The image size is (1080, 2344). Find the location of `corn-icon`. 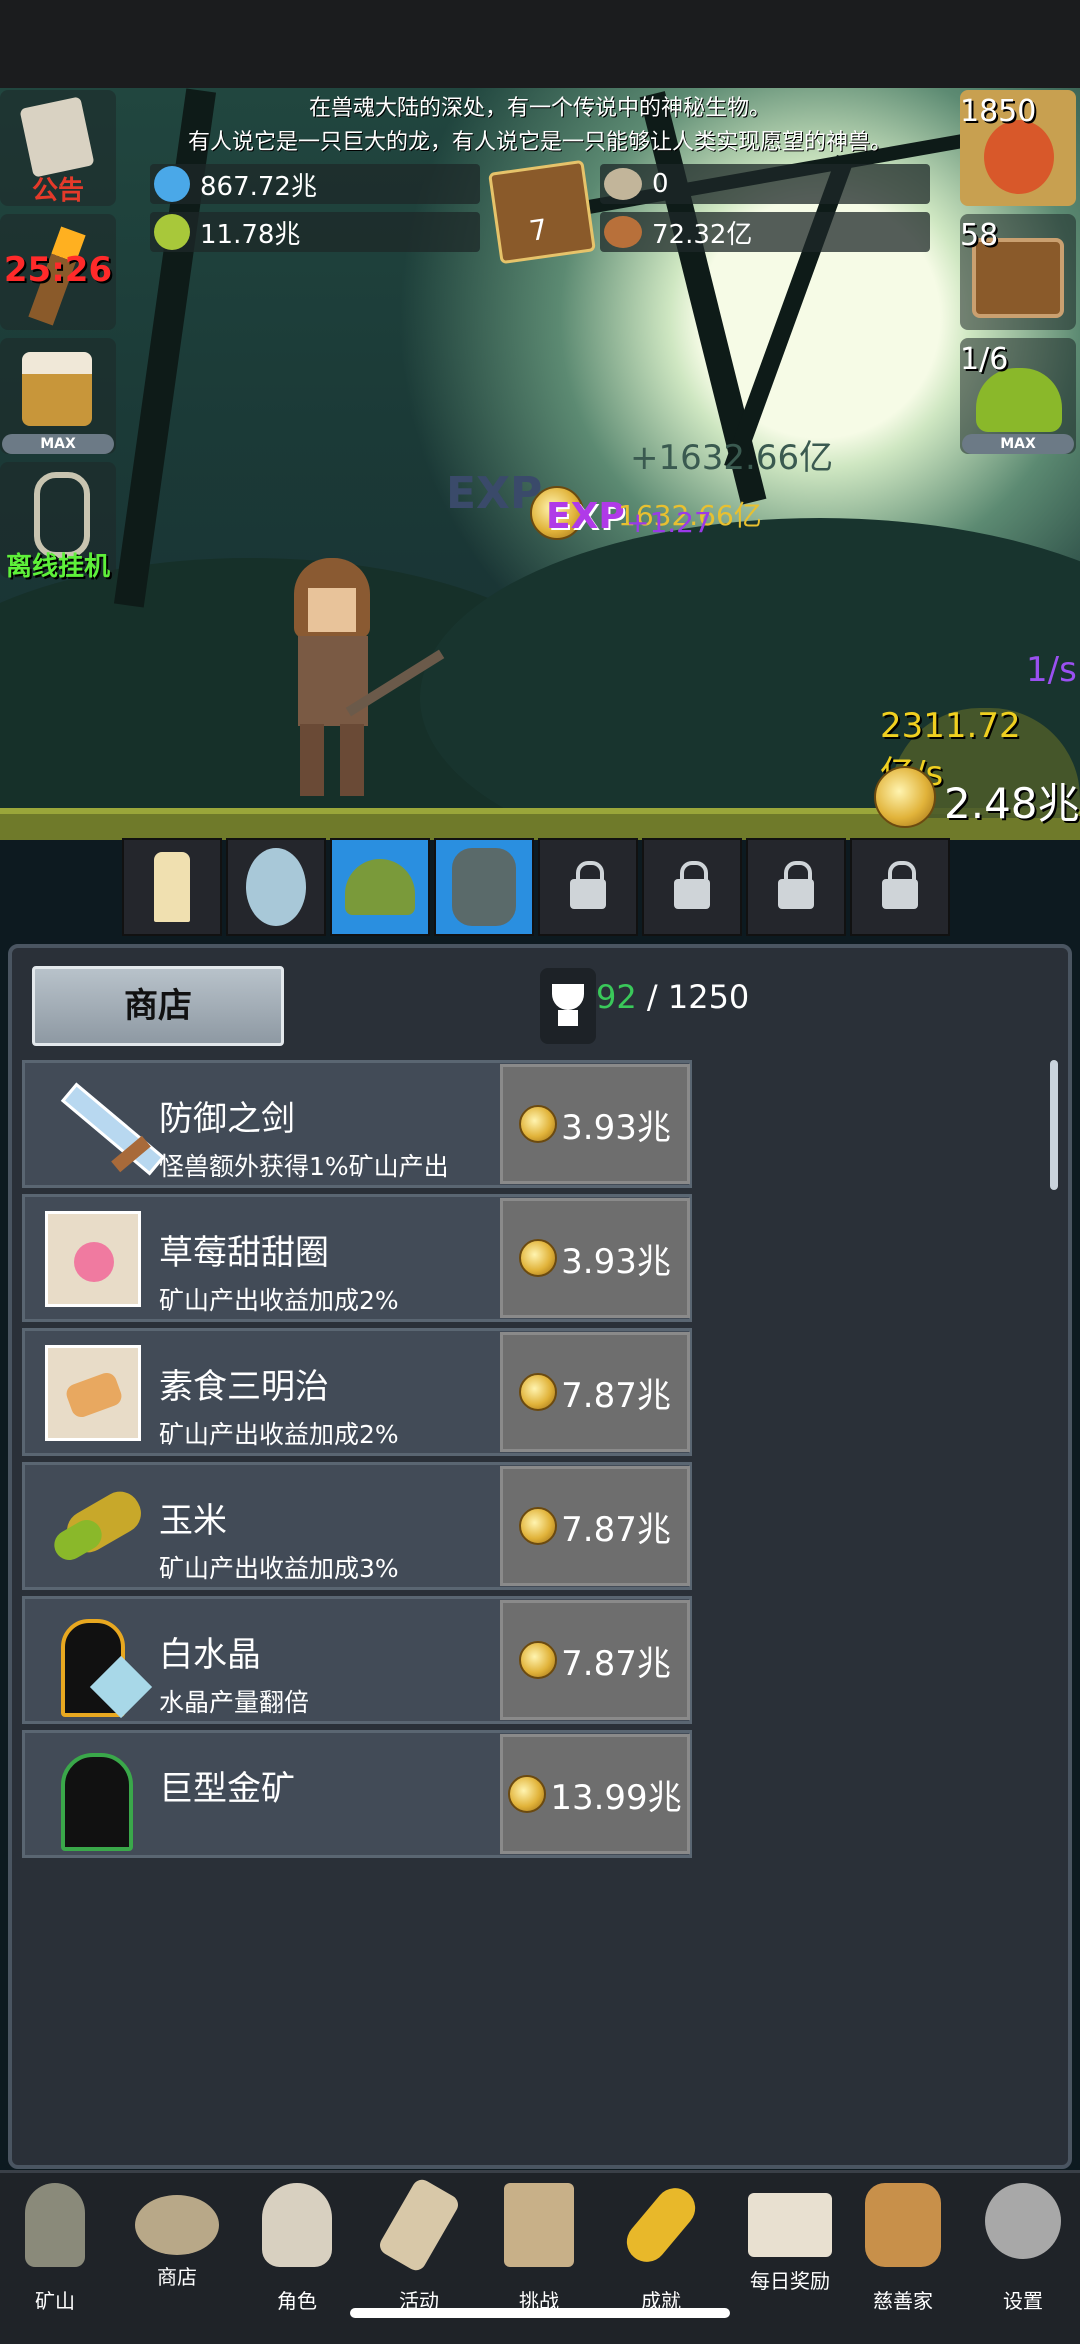

corn-icon is located at coordinates (97, 1527).